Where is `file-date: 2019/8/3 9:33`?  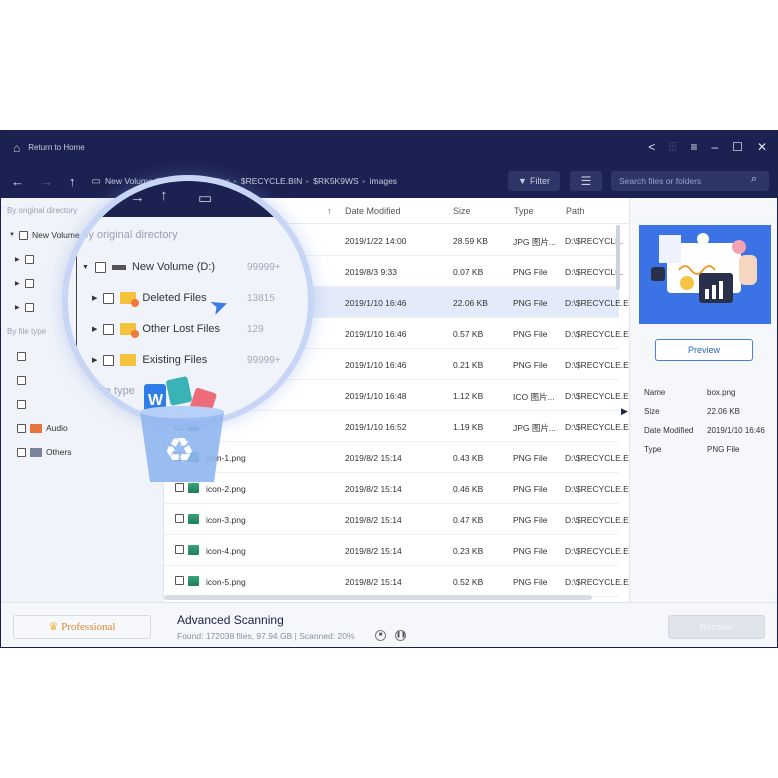 file-date: 2019/8/3 9:33 is located at coordinates (371, 272).